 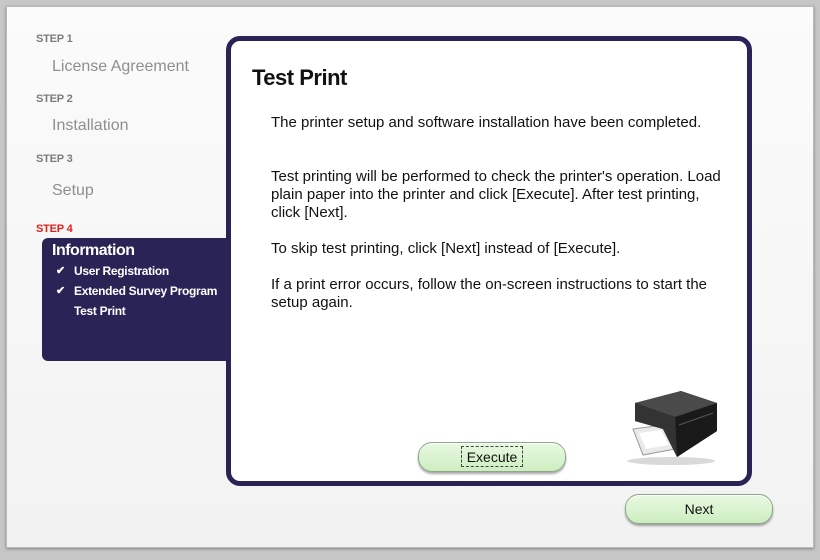 I want to click on info-item-label: Test Print, so click(x=100, y=311).